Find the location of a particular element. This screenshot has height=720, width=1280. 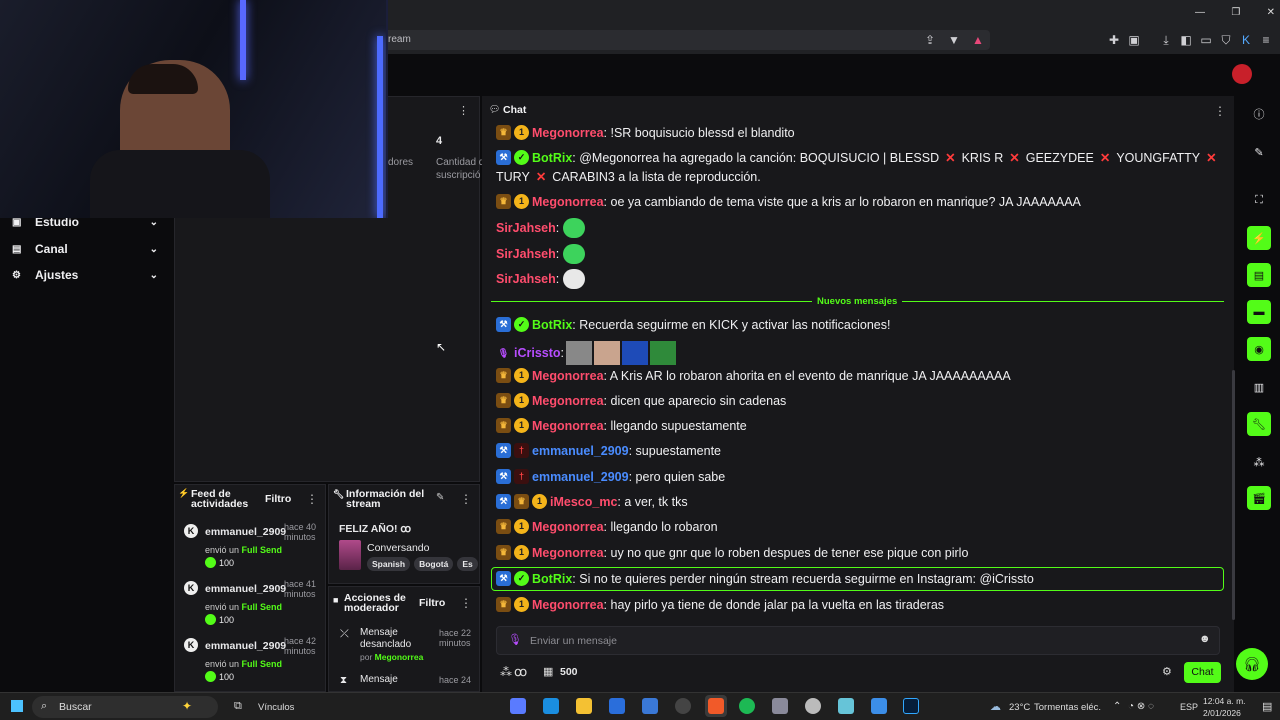

new-messages-label: Nuevos mensajes is located at coordinates (857, 301).